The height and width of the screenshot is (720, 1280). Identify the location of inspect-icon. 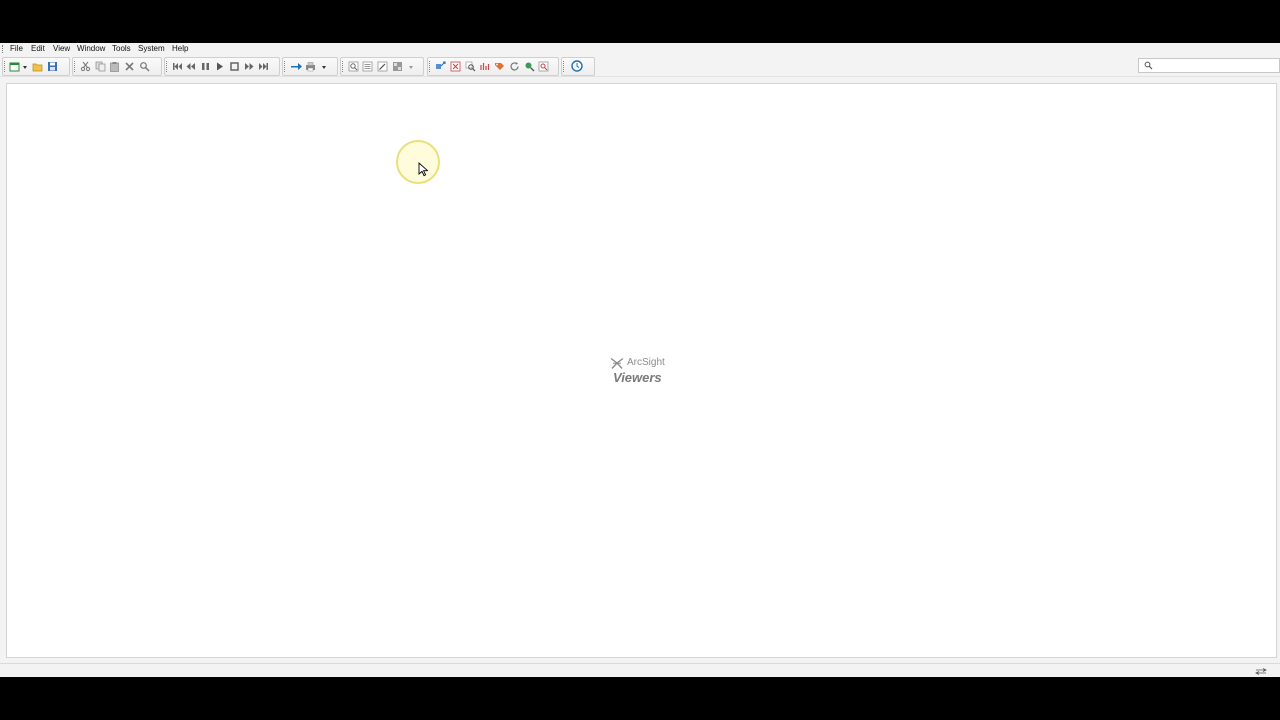
(440, 66).